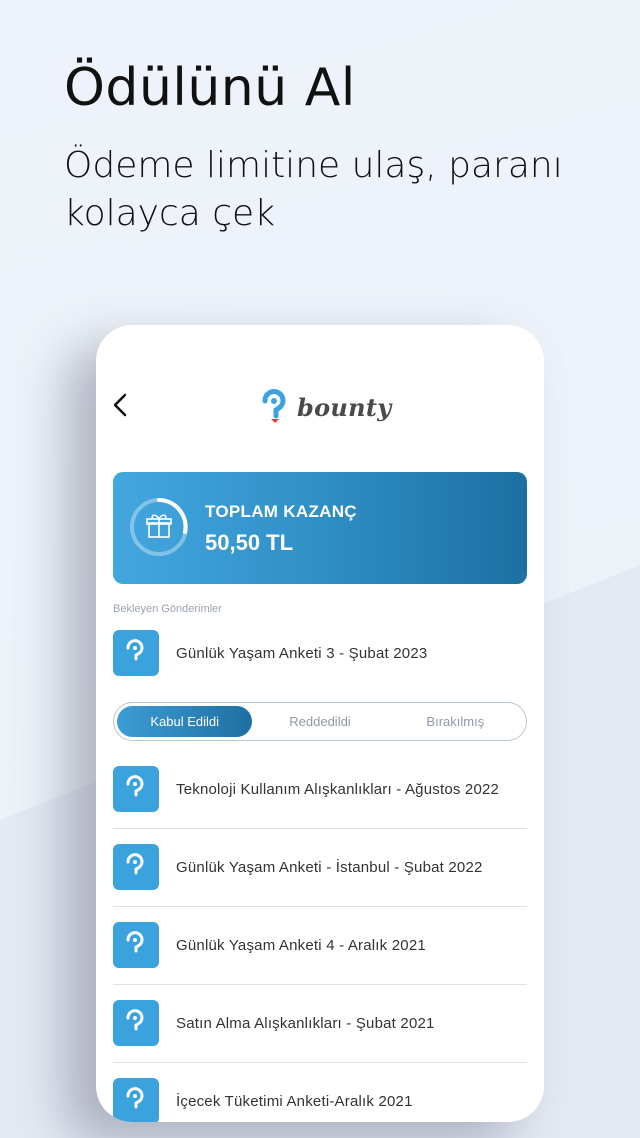  I want to click on promo-headline: Ödülünü Al, so click(210, 88).